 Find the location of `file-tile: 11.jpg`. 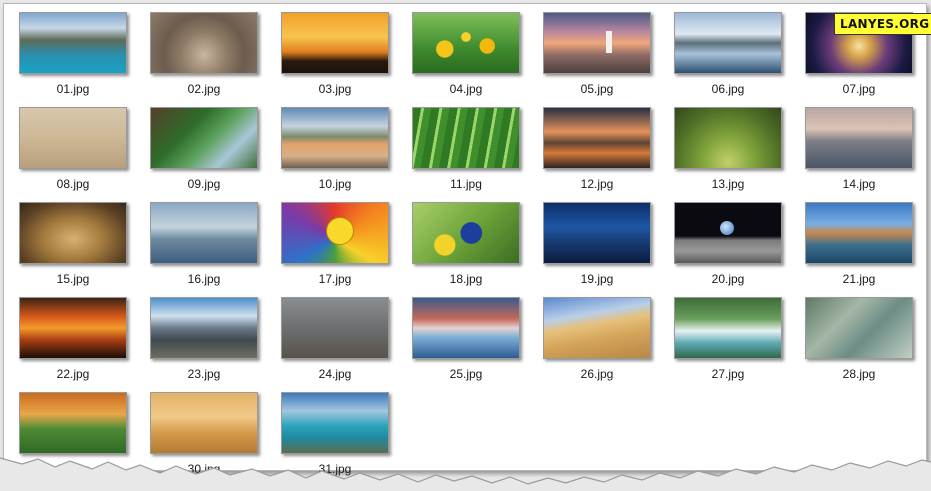

file-tile: 11.jpg is located at coordinates (466, 149).